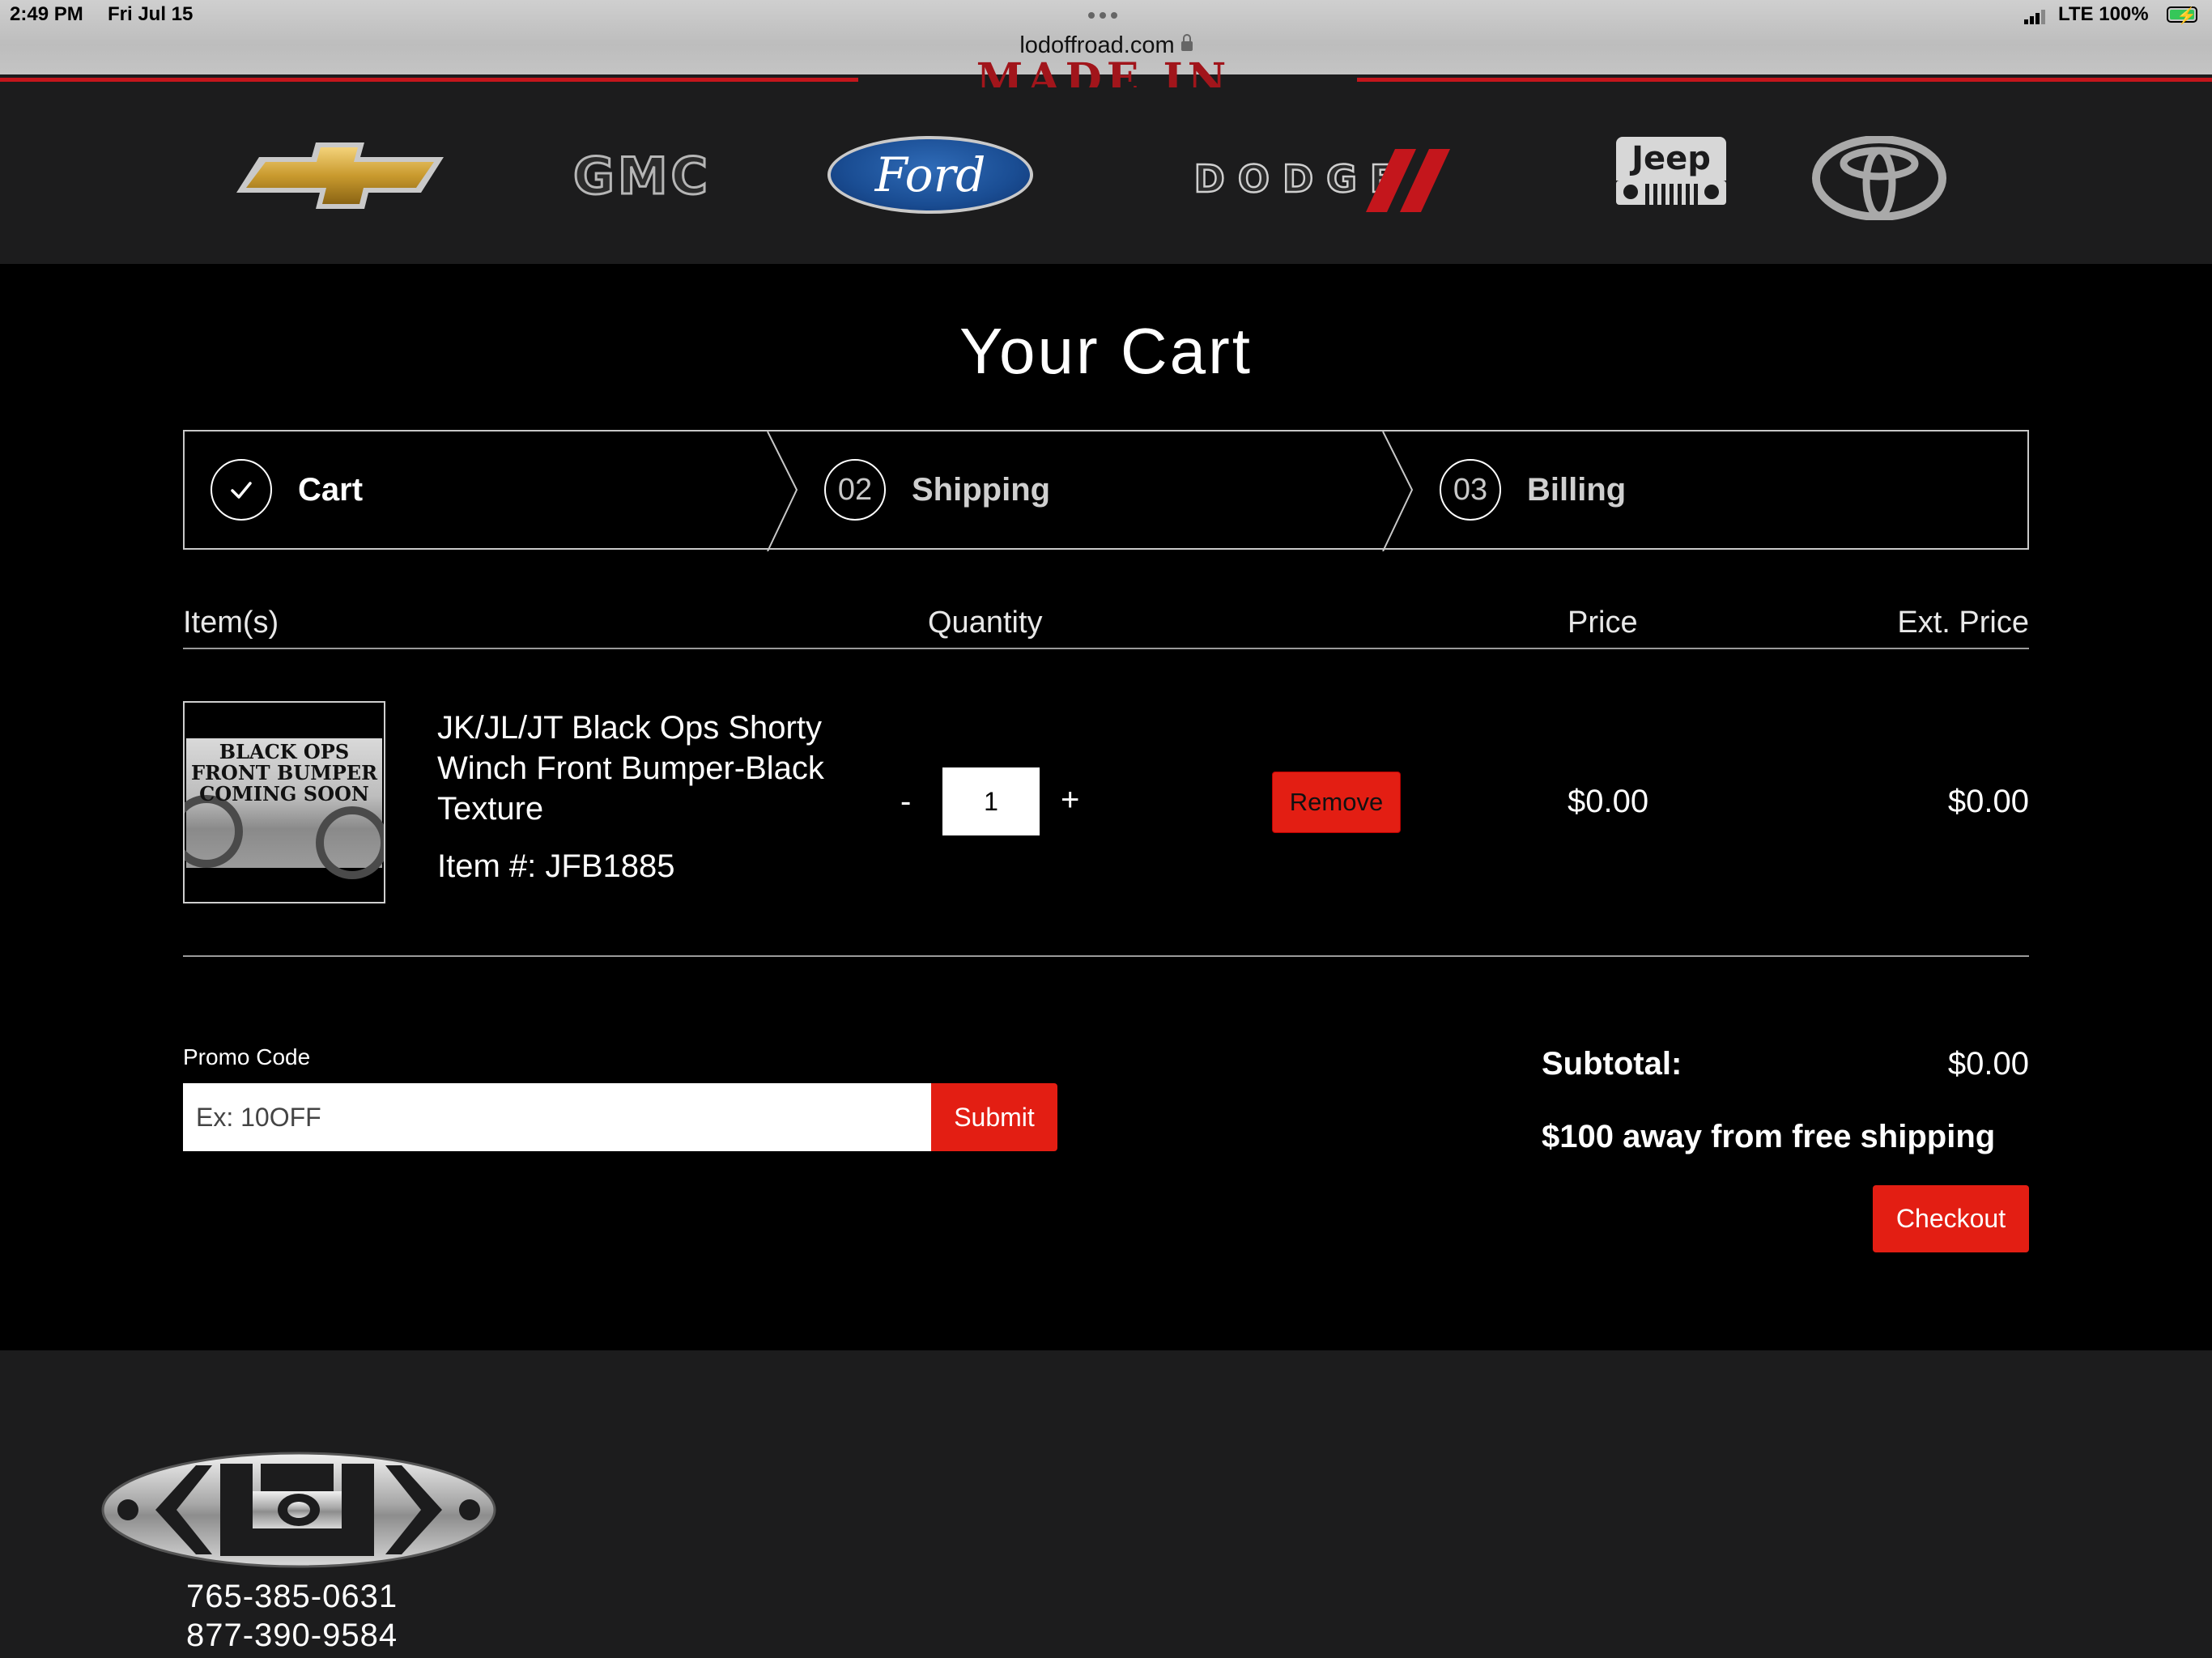 The image size is (2212, 1658). Describe the element at coordinates (47, 14) in the screenshot. I see `status-time: 2:49 PM` at that location.